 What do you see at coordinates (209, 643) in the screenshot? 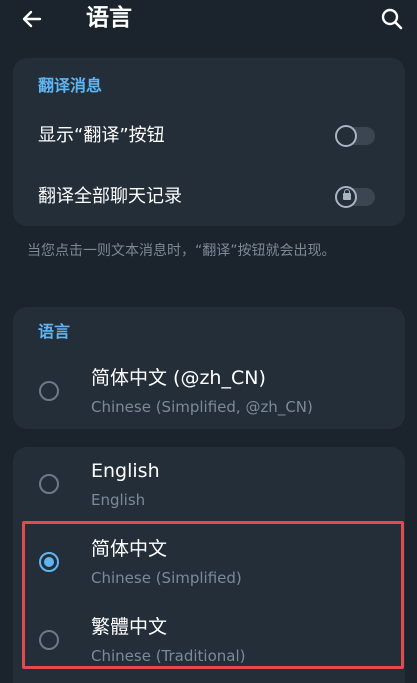
I see `language-option-traditional-chinese: 繁體中文 Chinese (Traditional)` at bounding box center [209, 643].